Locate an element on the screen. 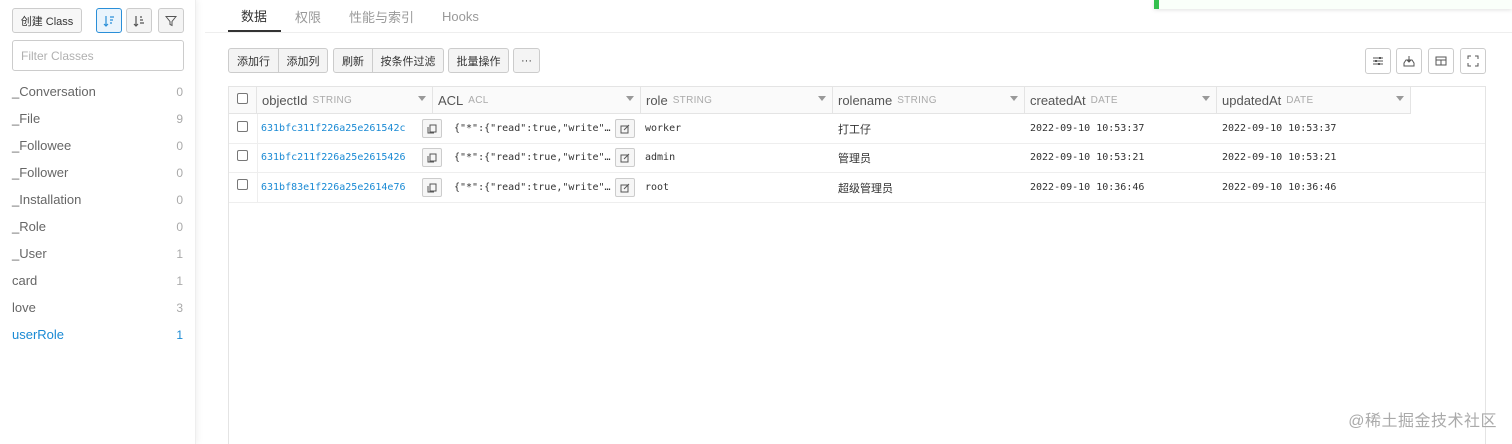 The width and height of the screenshot is (1512, 444). objectid-cell: 631bfc311f226a25e261542c is located at coordinates (338, 128).